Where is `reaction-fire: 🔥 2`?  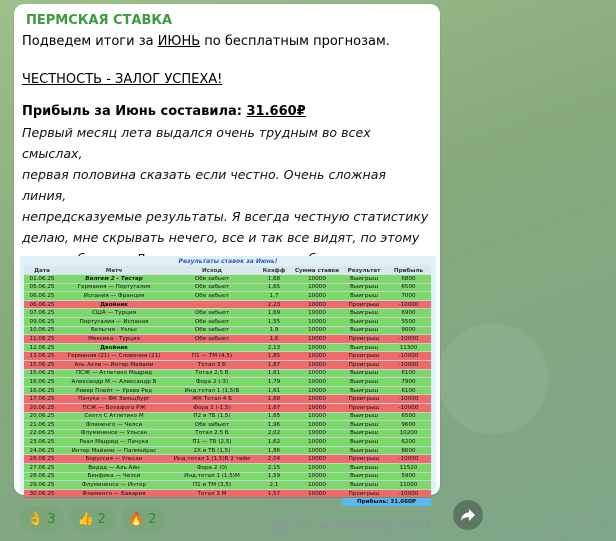
reaction-fire: 🔥 2 is located at coordinates (143, 519).